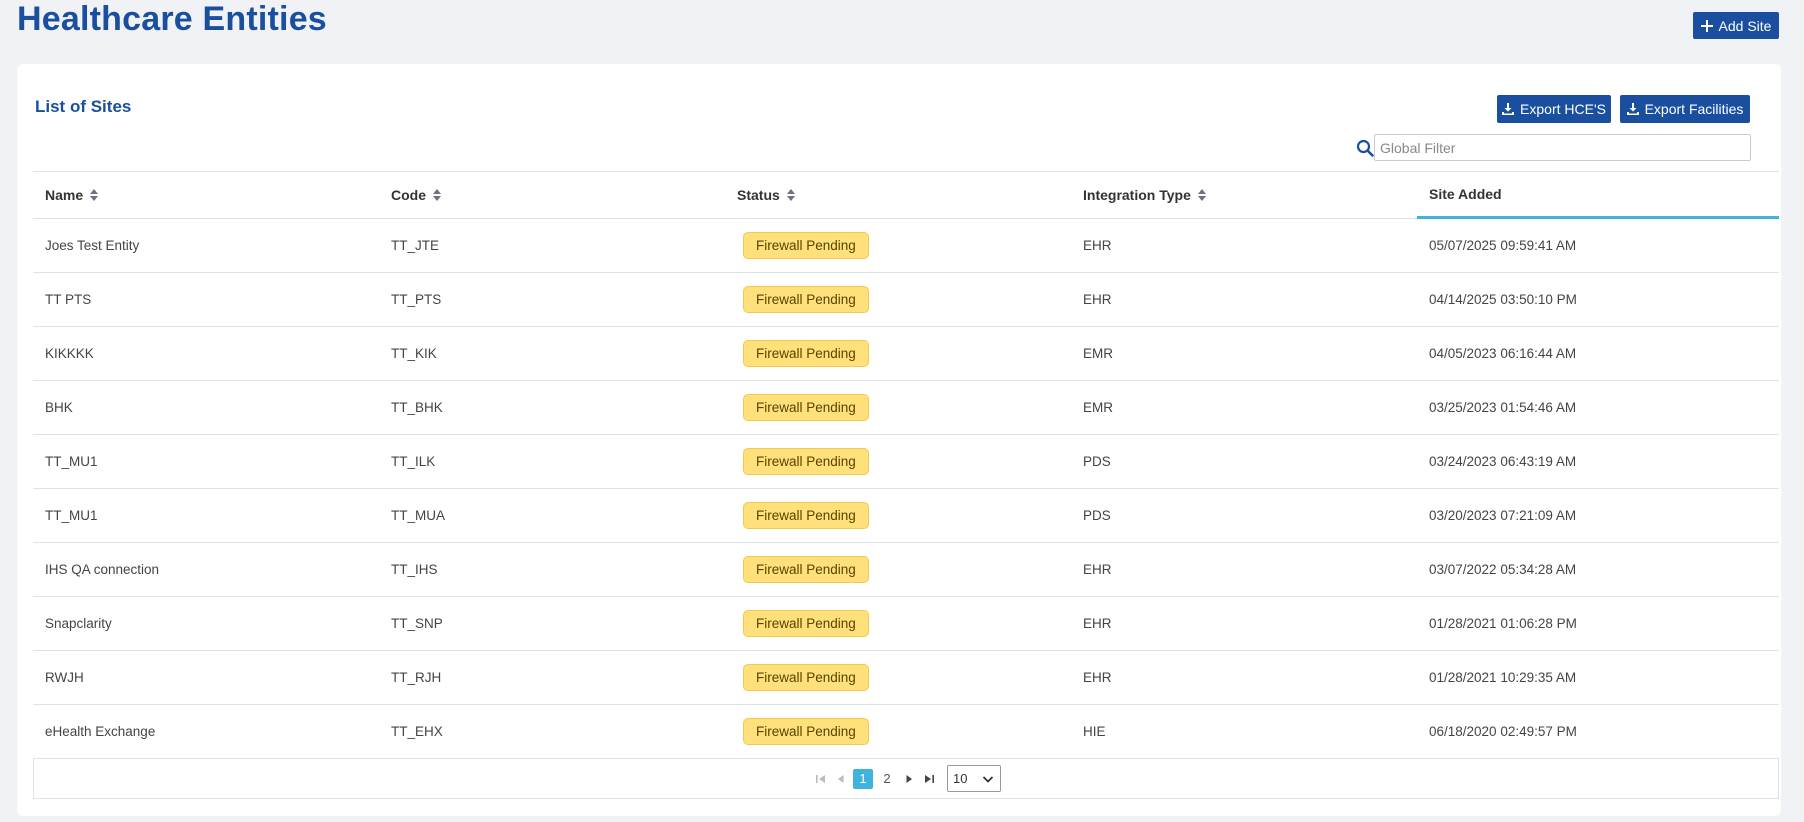 The width and height of the screenshot is (1804, 822). Describe the element at coordinates (68, 299) in the screenshot. I see `cell-name: TT PTS` at that location.